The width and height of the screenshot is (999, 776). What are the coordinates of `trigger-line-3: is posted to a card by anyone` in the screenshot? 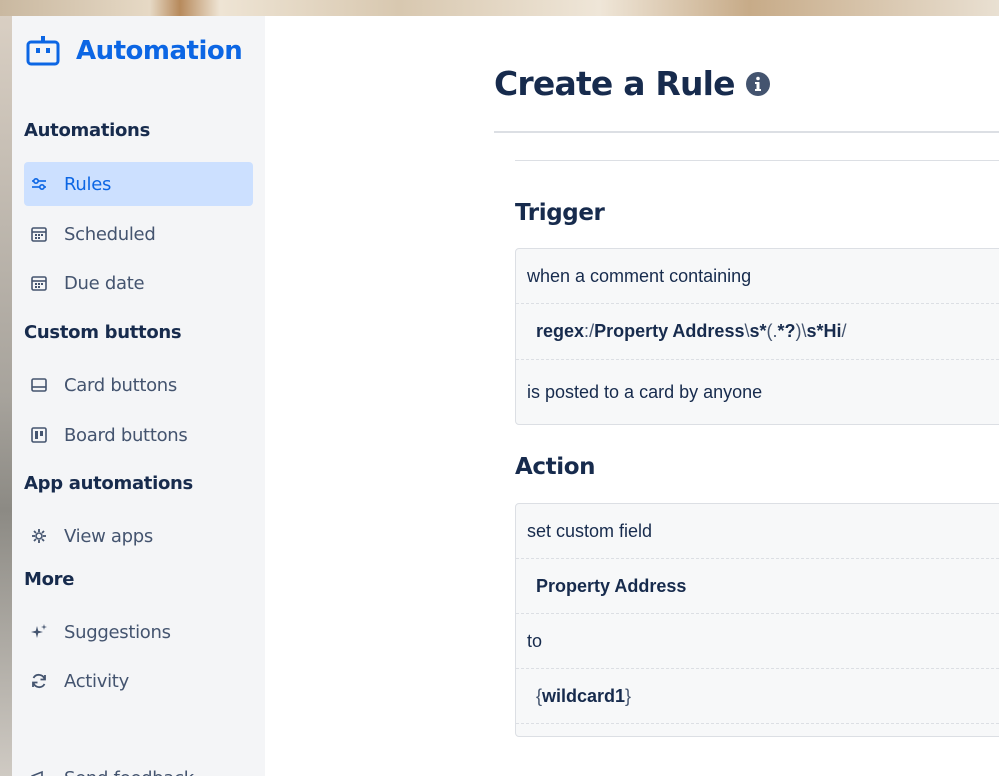 It's located at (757, 392).